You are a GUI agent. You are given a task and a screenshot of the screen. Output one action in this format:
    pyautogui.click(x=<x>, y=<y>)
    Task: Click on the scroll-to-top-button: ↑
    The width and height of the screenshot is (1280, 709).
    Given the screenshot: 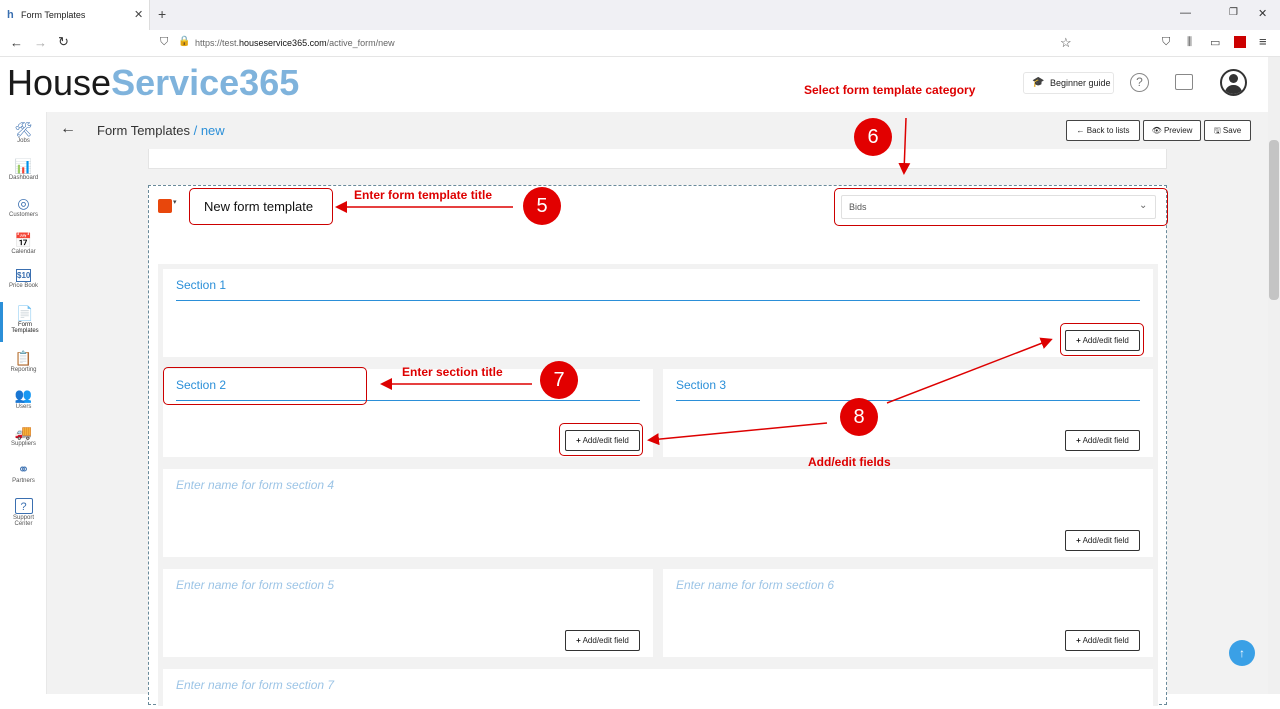 What is the action you would take?
    pyautogui.click(x=1242, y=653)
    